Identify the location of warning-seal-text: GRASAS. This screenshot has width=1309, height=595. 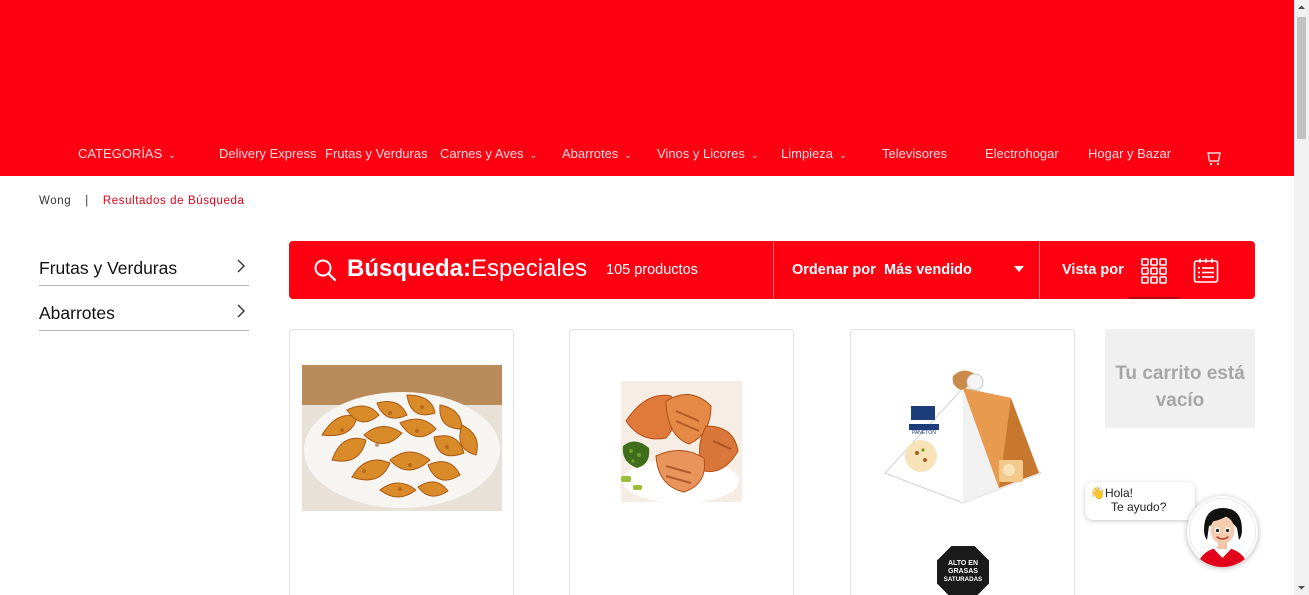
(963, 571).